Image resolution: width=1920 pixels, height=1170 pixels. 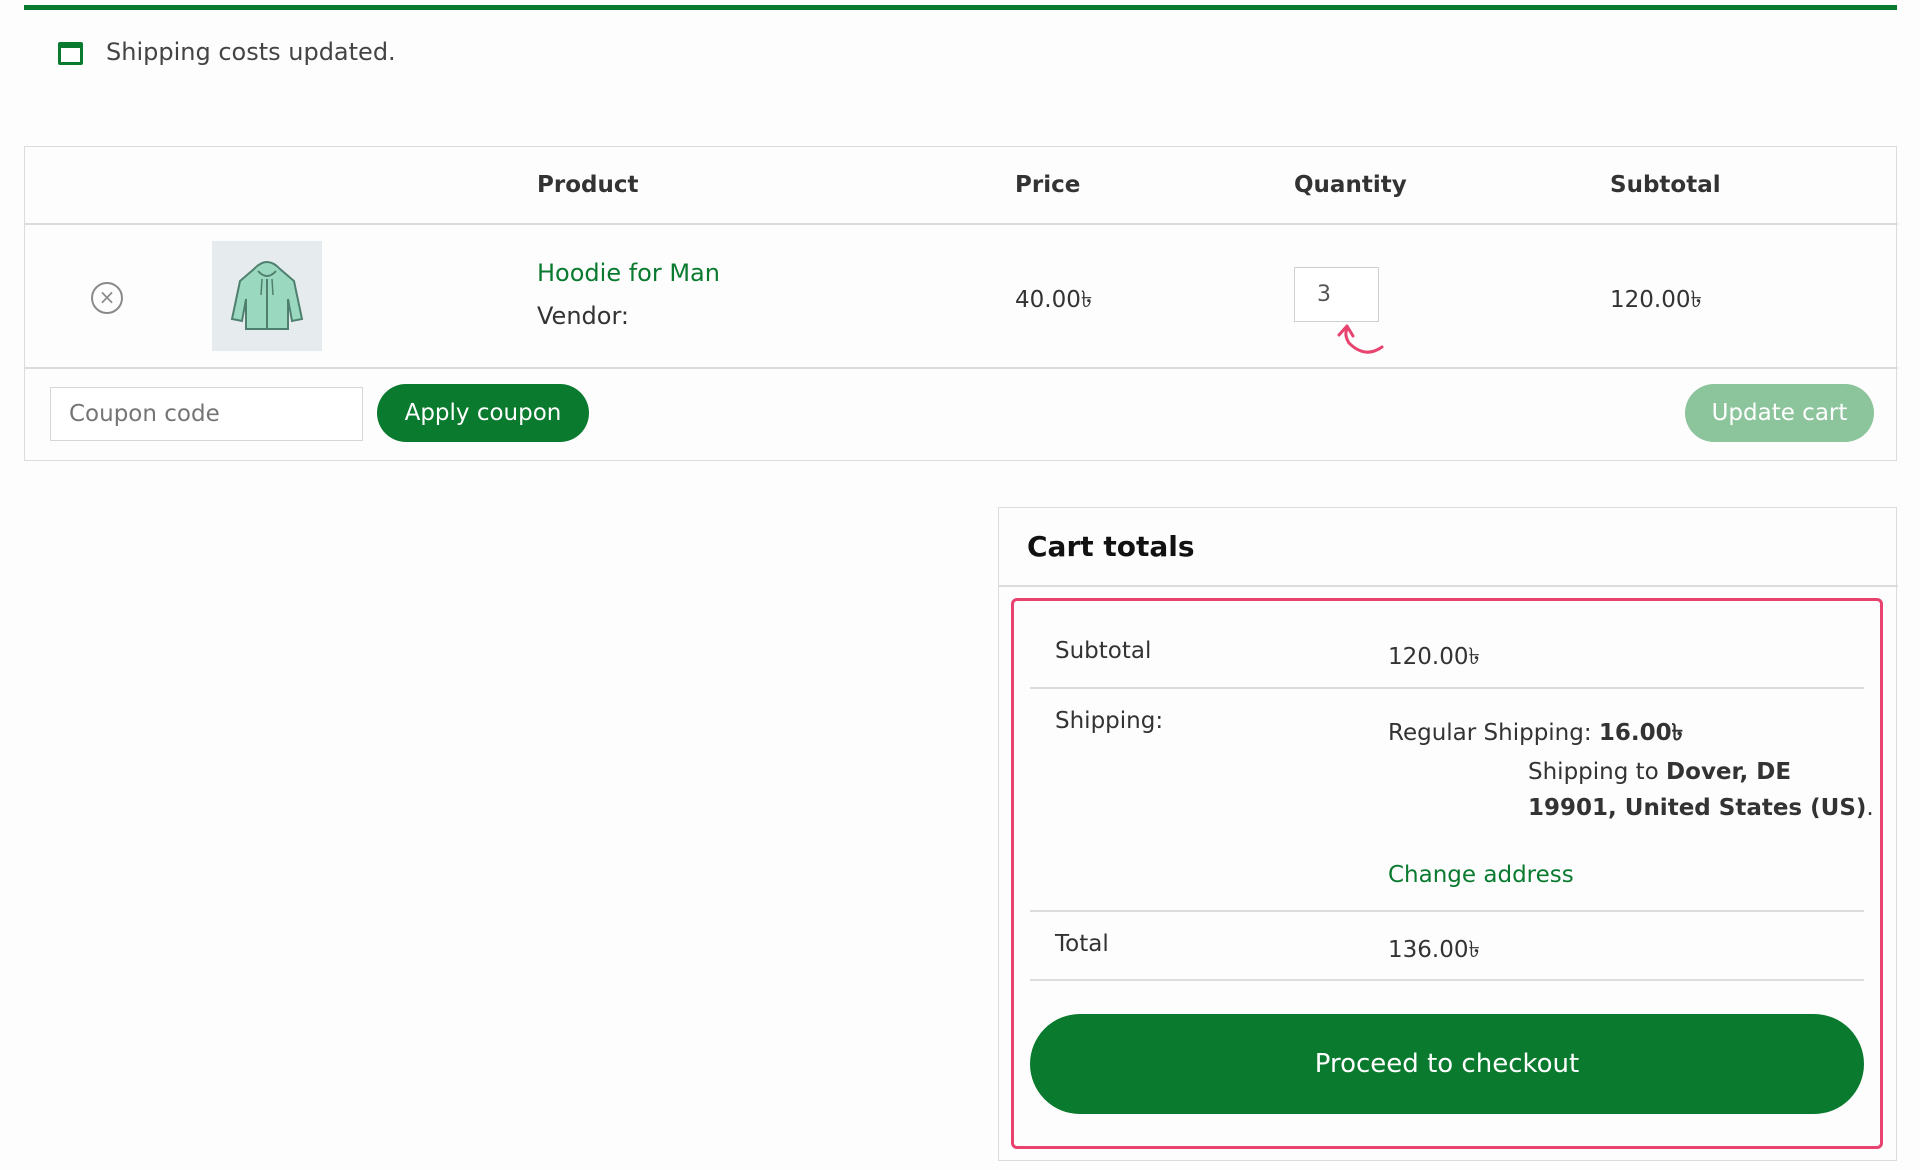 I want to click on totals-subtotal-label: Subtotal, so click(x=1103, y=651).